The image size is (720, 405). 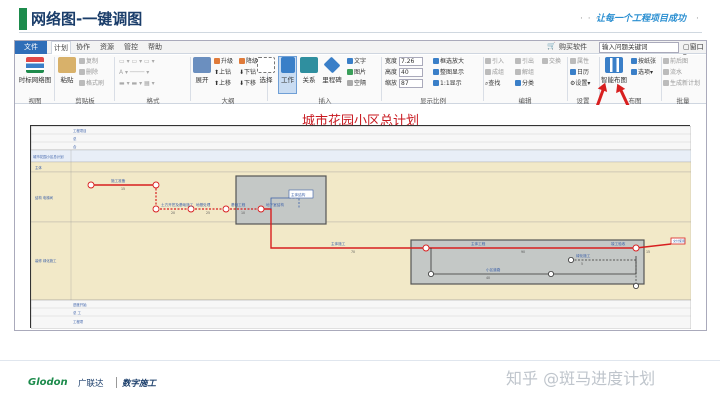 I want to click on find-button: ⌕查找, so click(x=492, y=84).